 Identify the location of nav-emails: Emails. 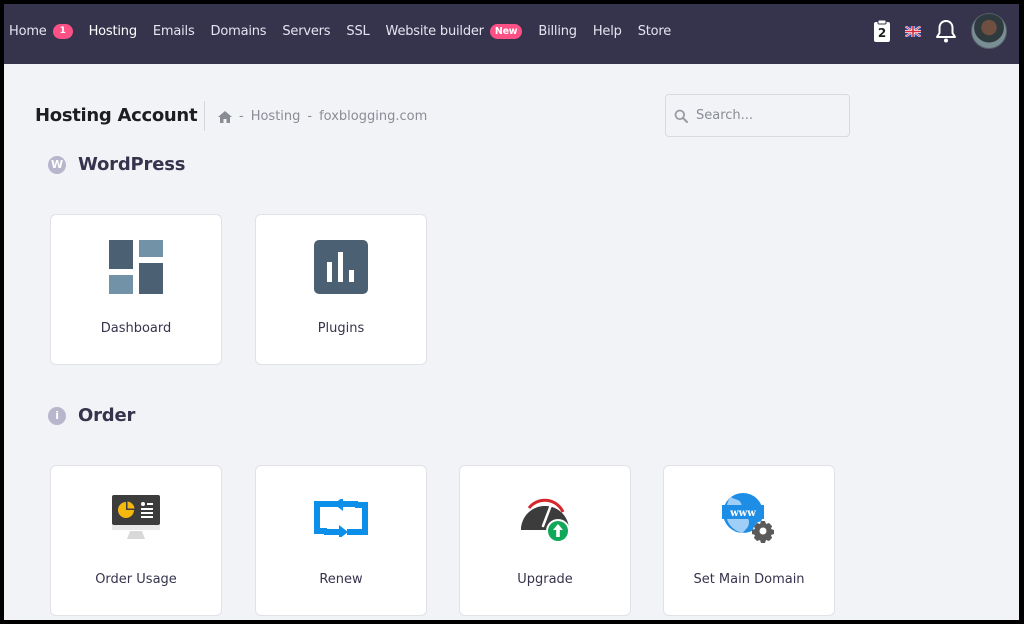
(174, 31).